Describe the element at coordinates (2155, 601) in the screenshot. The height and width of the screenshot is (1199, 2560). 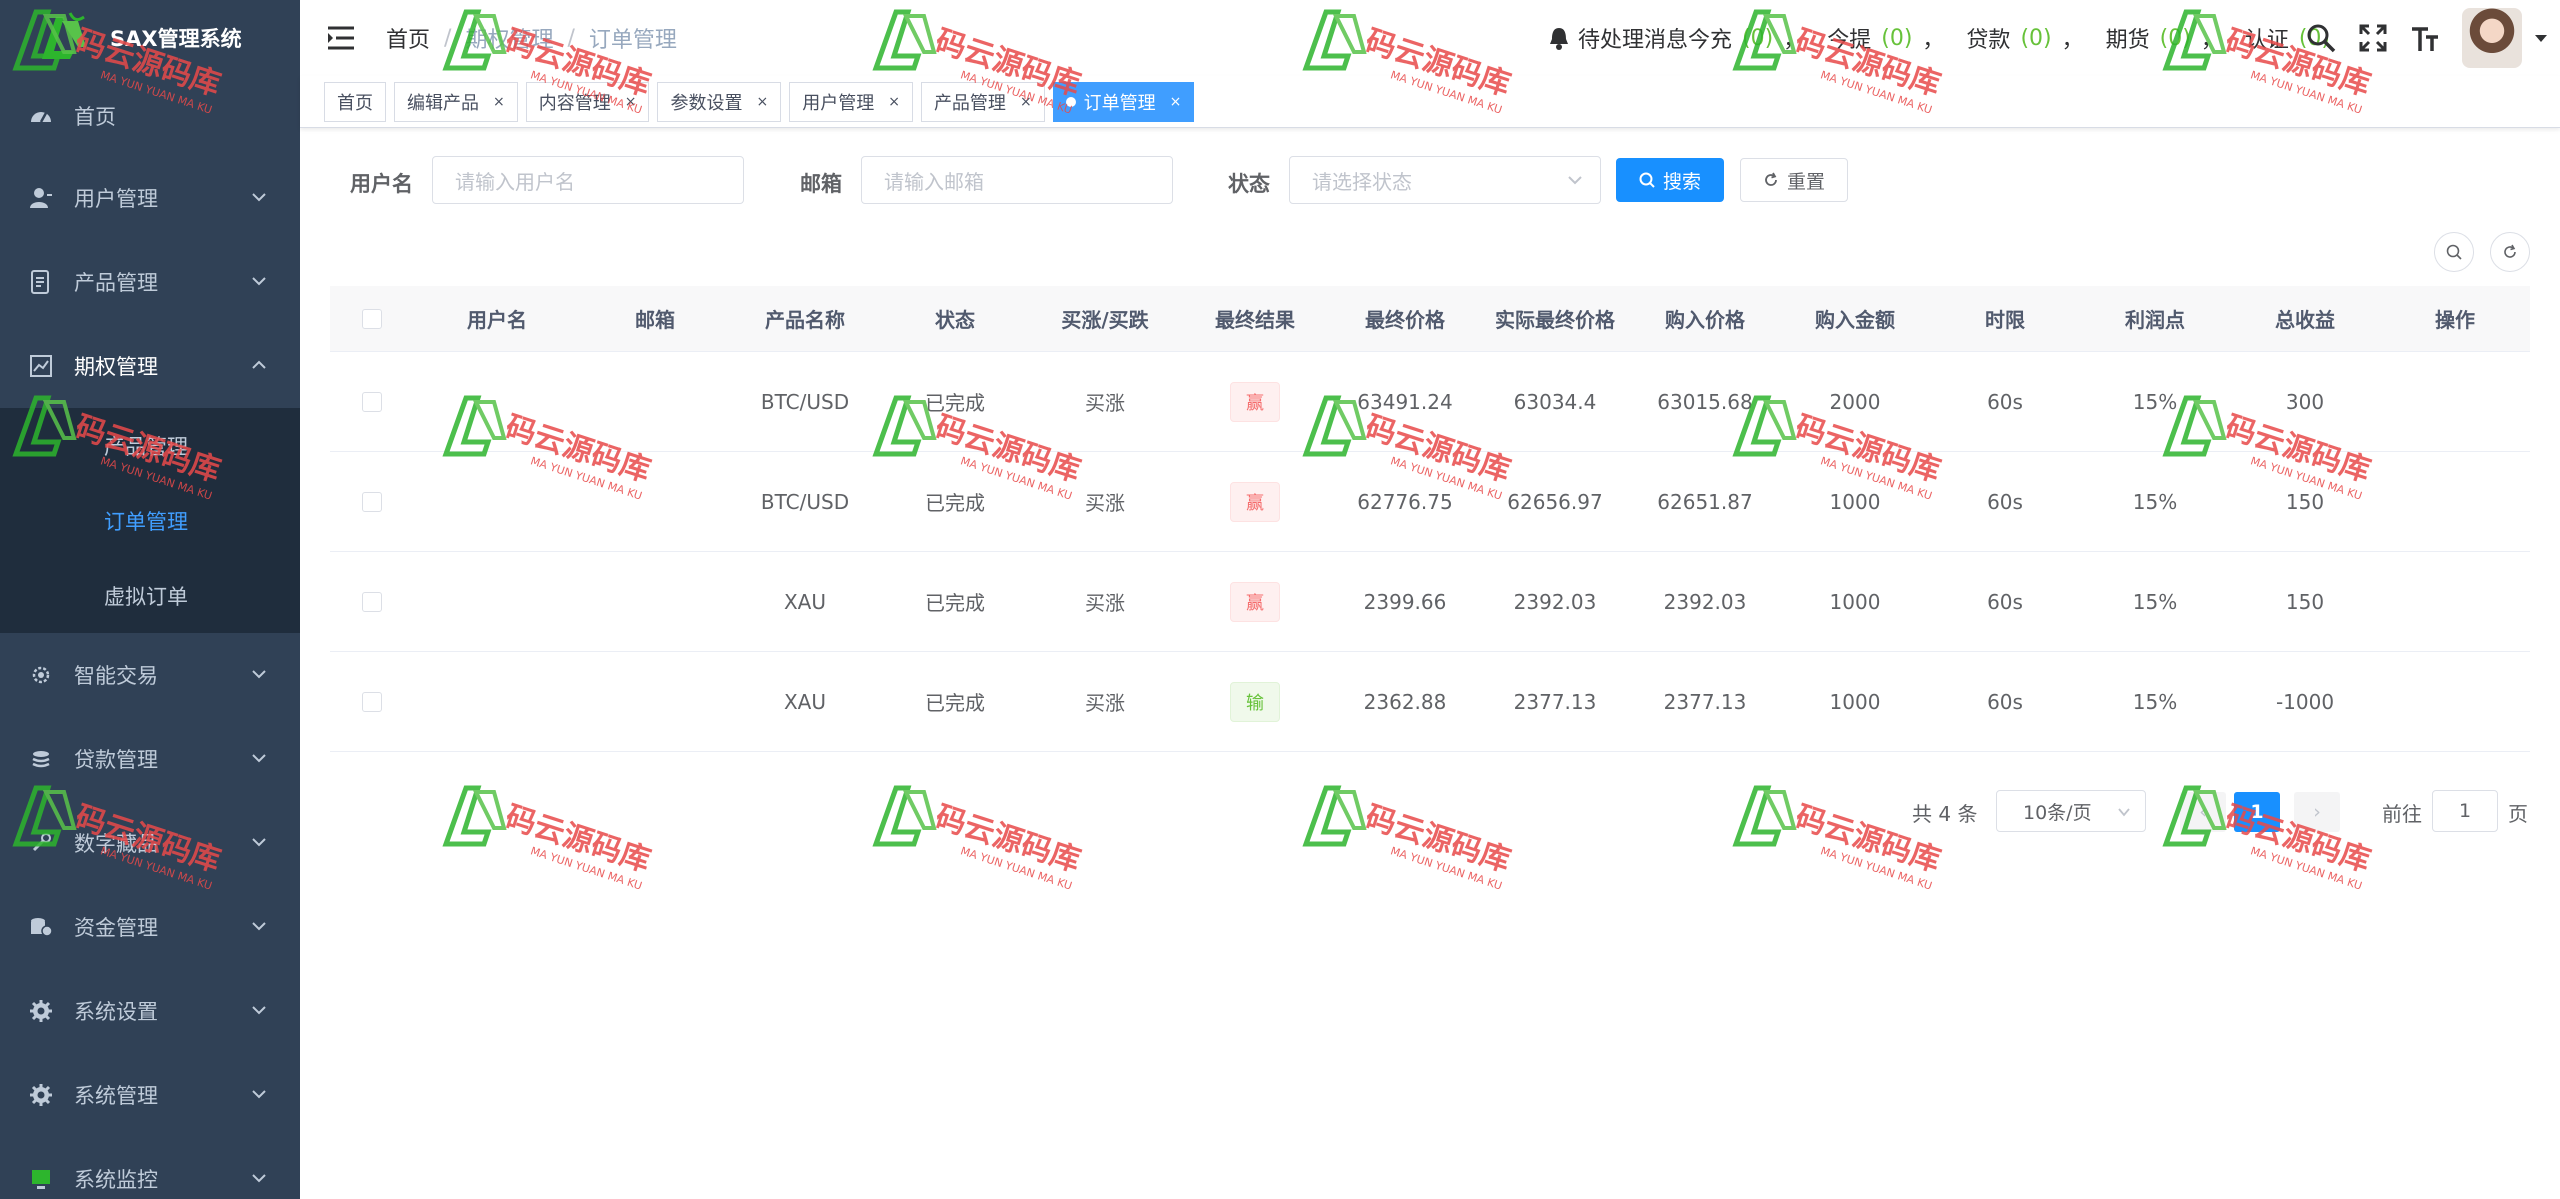
I see `cell-profit-point: 15%` at that location.